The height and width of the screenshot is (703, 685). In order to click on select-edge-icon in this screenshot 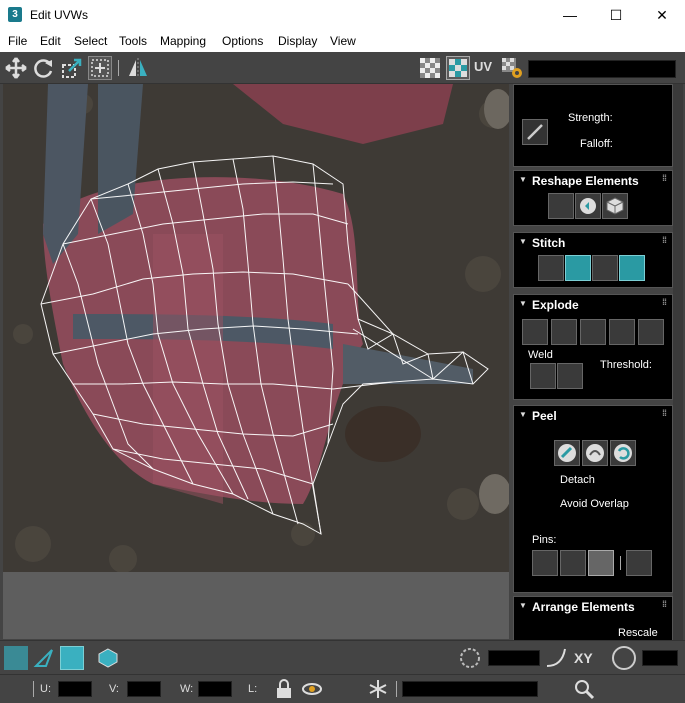, I will do `click(44, 658)`.